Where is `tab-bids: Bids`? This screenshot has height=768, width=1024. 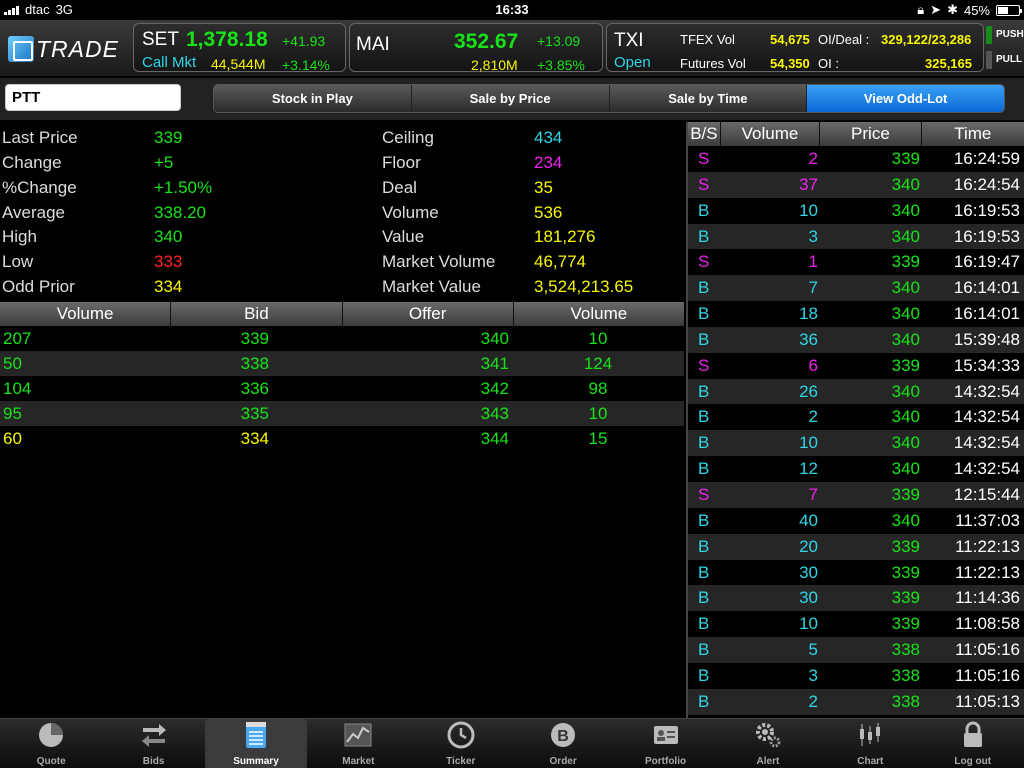
tab-bids: Bids is located at coordinates (153, 743).